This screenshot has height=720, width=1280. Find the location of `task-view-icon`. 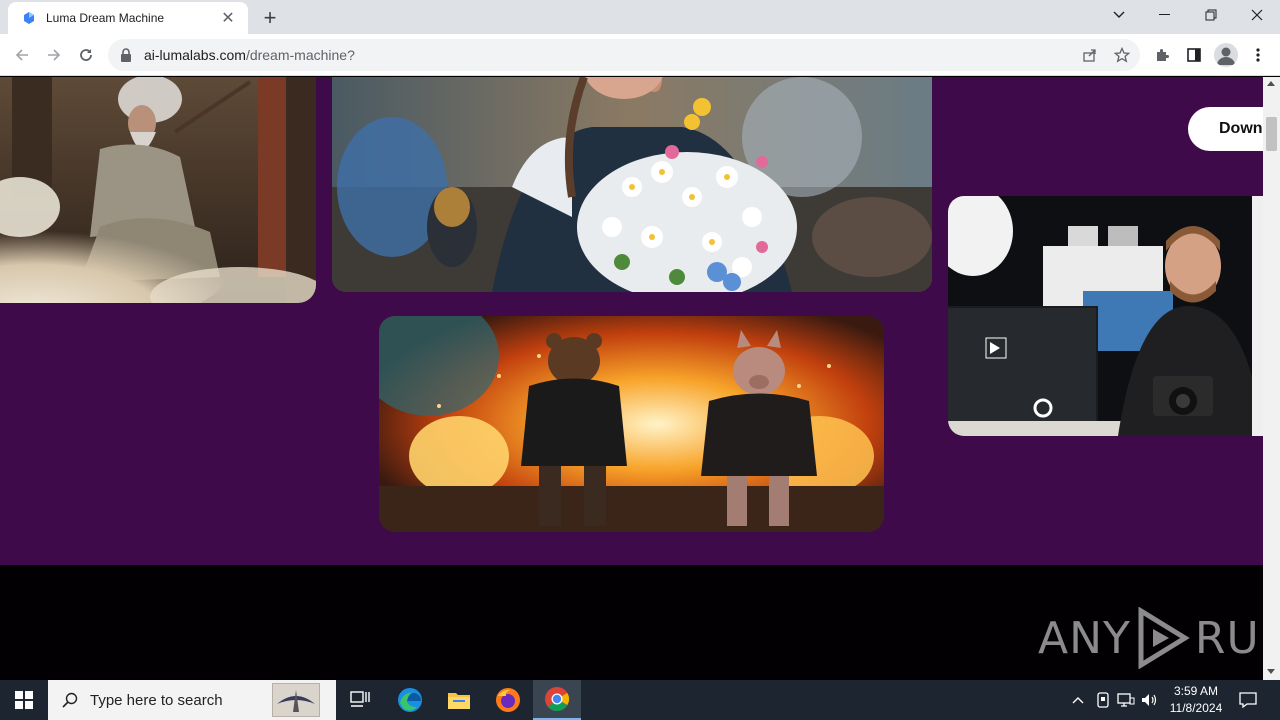

task-view-icon is located at coordinates (360, 699).